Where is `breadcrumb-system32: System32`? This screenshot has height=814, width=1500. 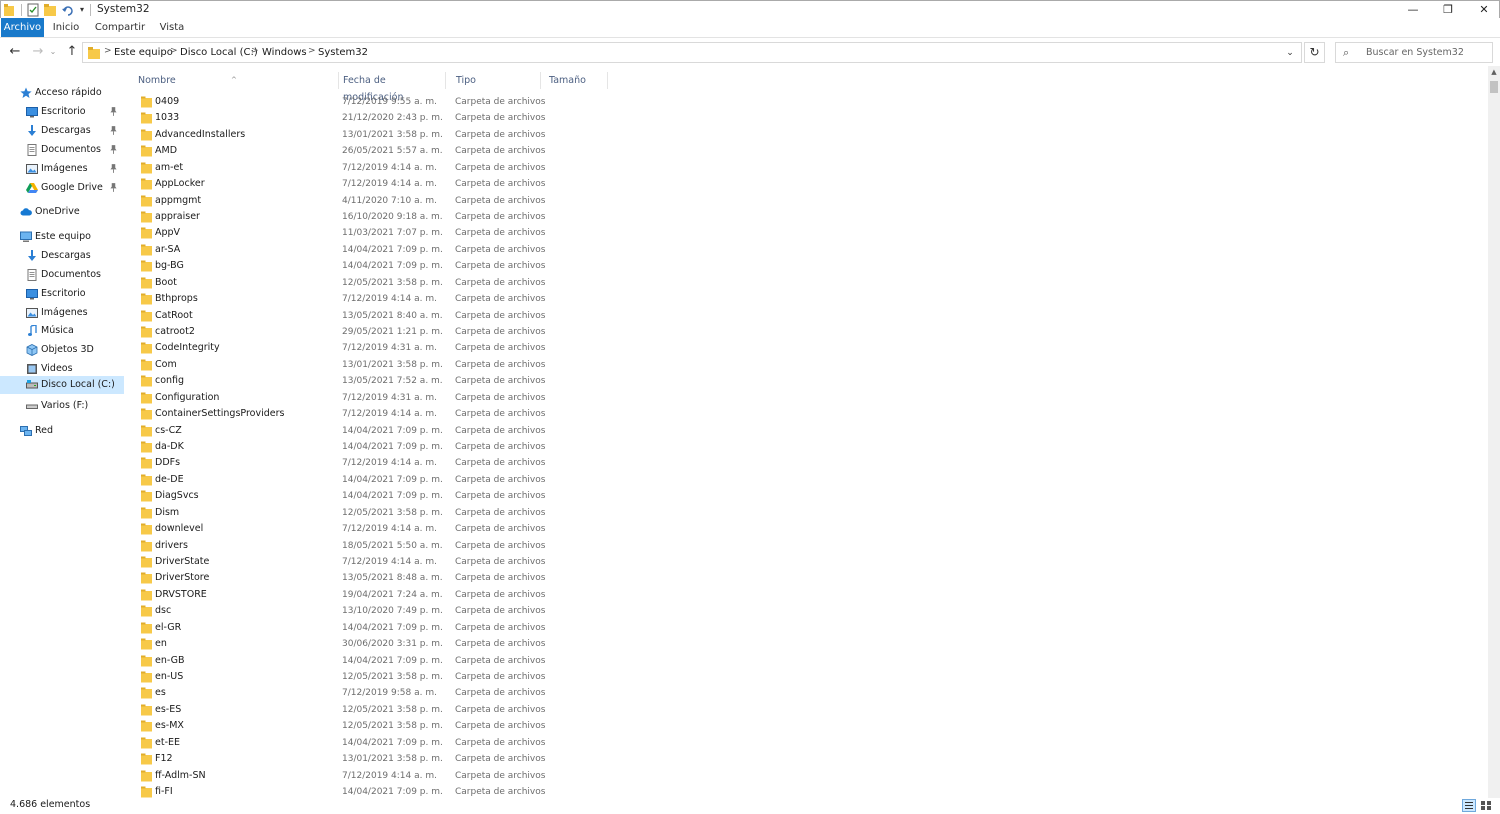 breadcrumb-system32: System32 is located at coordinates (343, 52).